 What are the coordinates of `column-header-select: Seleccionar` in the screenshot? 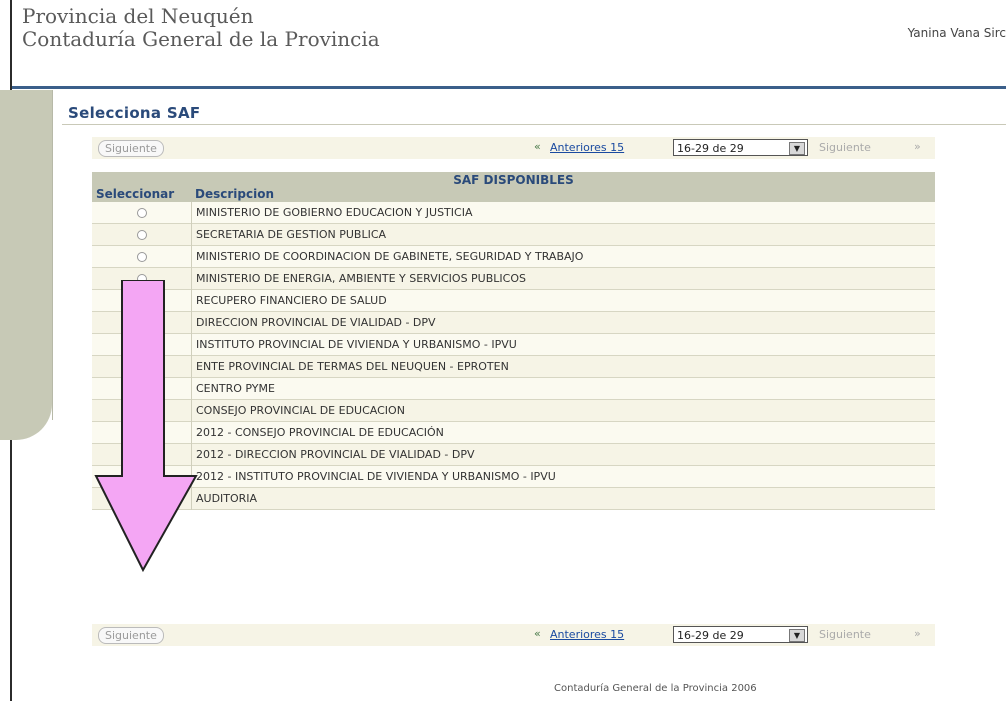 It's located at (135, 194).